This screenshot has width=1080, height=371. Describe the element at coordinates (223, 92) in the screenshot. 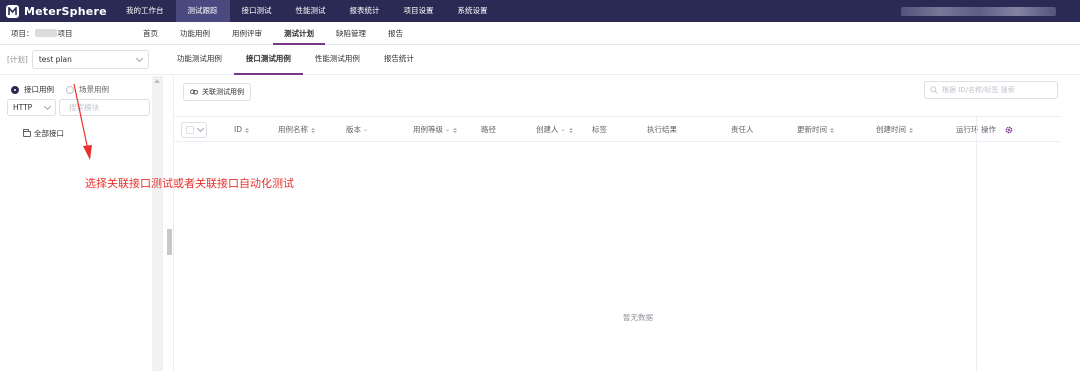

I see `associate-cases-label: 关联测试用例` at that location.